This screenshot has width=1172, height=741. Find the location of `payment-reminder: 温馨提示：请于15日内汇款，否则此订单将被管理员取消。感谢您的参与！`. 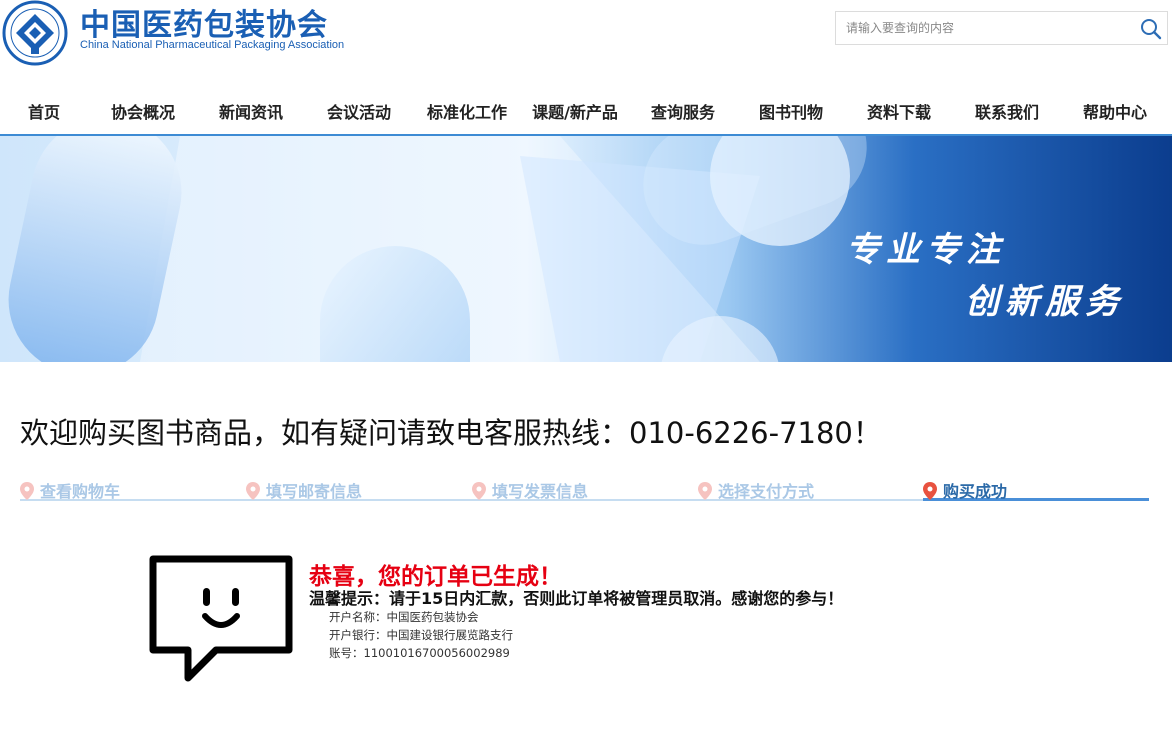

payment-reminder: 温馨提示：请于15日内汇款，否则此订单将被管理员取消。感谢您的参与！ is located at coordinates (576, 598).